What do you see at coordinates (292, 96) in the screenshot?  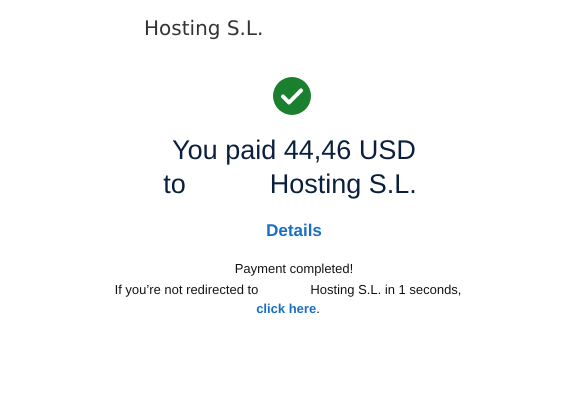 I see `check-circle-icon` at bounding box center [292, 96].